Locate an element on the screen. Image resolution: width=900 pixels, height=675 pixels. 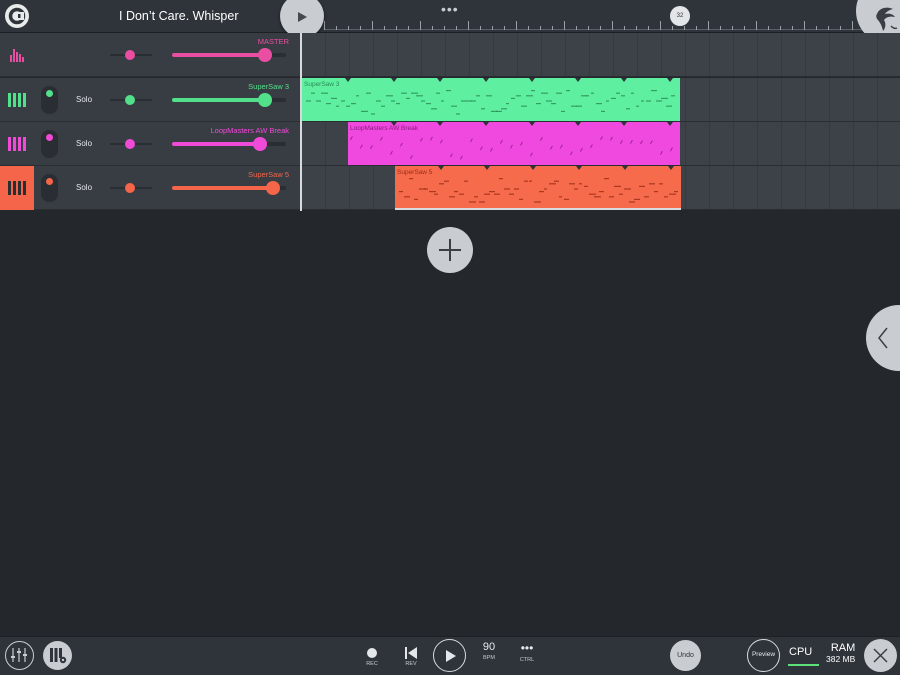
track-supersaw-5: Solo SuperSaw 5 is located at coordinates (150, 188).